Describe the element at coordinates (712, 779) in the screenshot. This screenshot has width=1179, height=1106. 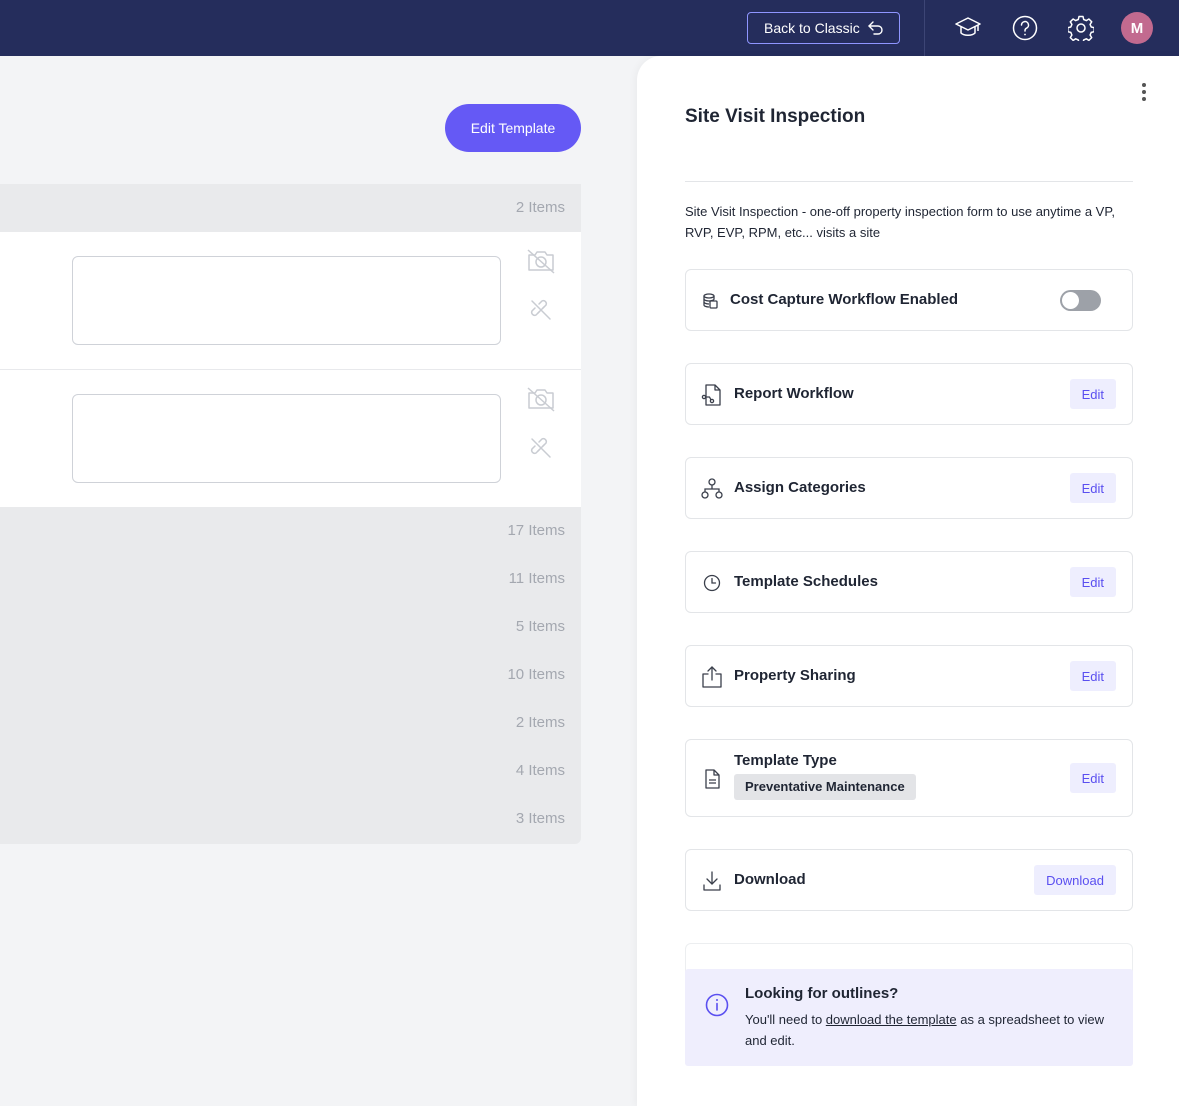
I see `document-icon` at that location.